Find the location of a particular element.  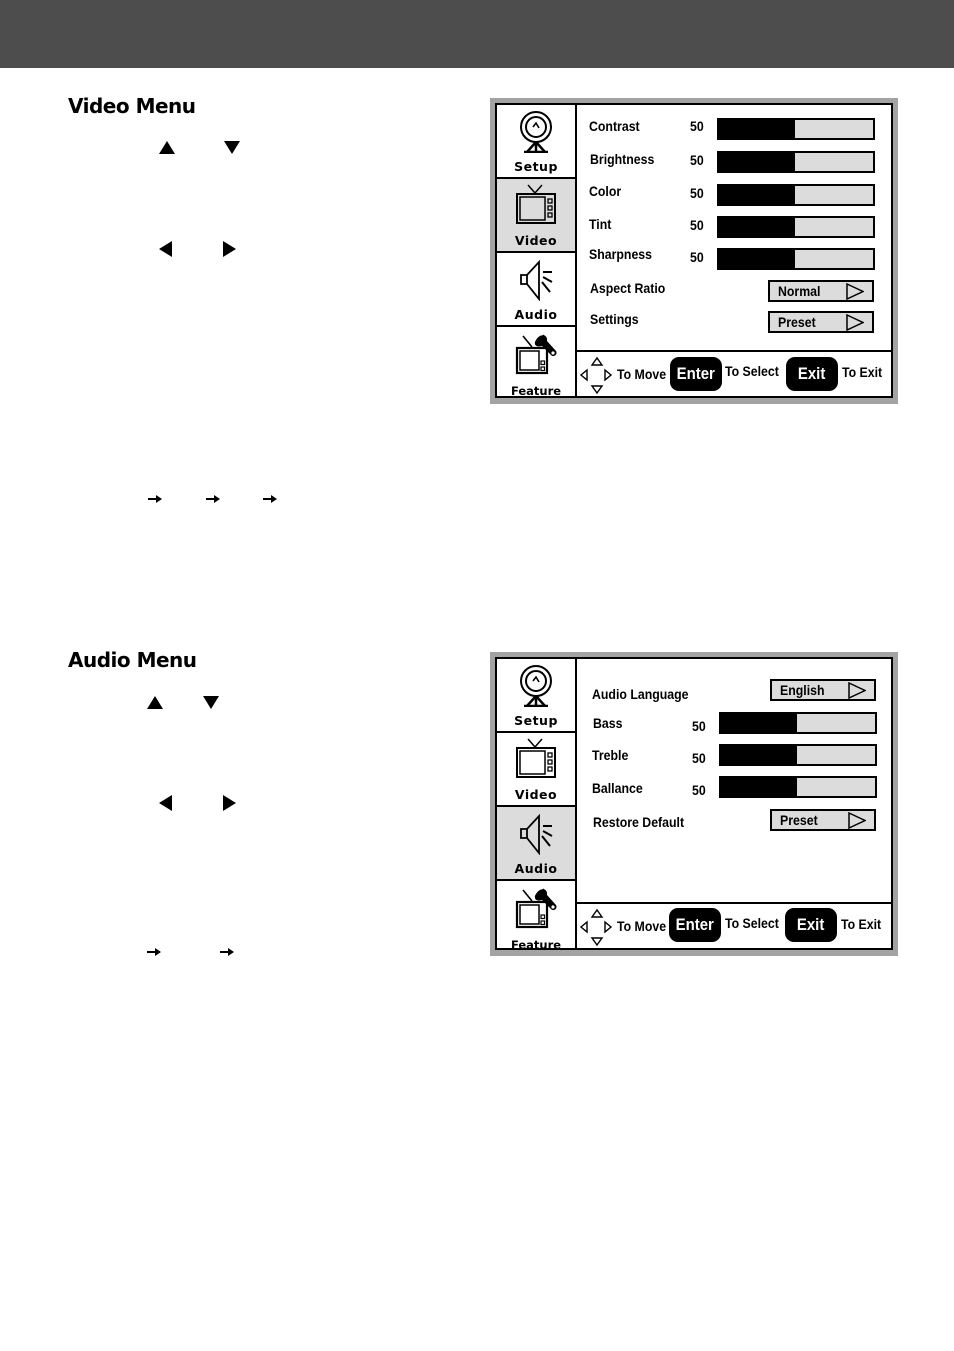

contrast-slider is located at coordinates (796, 129).